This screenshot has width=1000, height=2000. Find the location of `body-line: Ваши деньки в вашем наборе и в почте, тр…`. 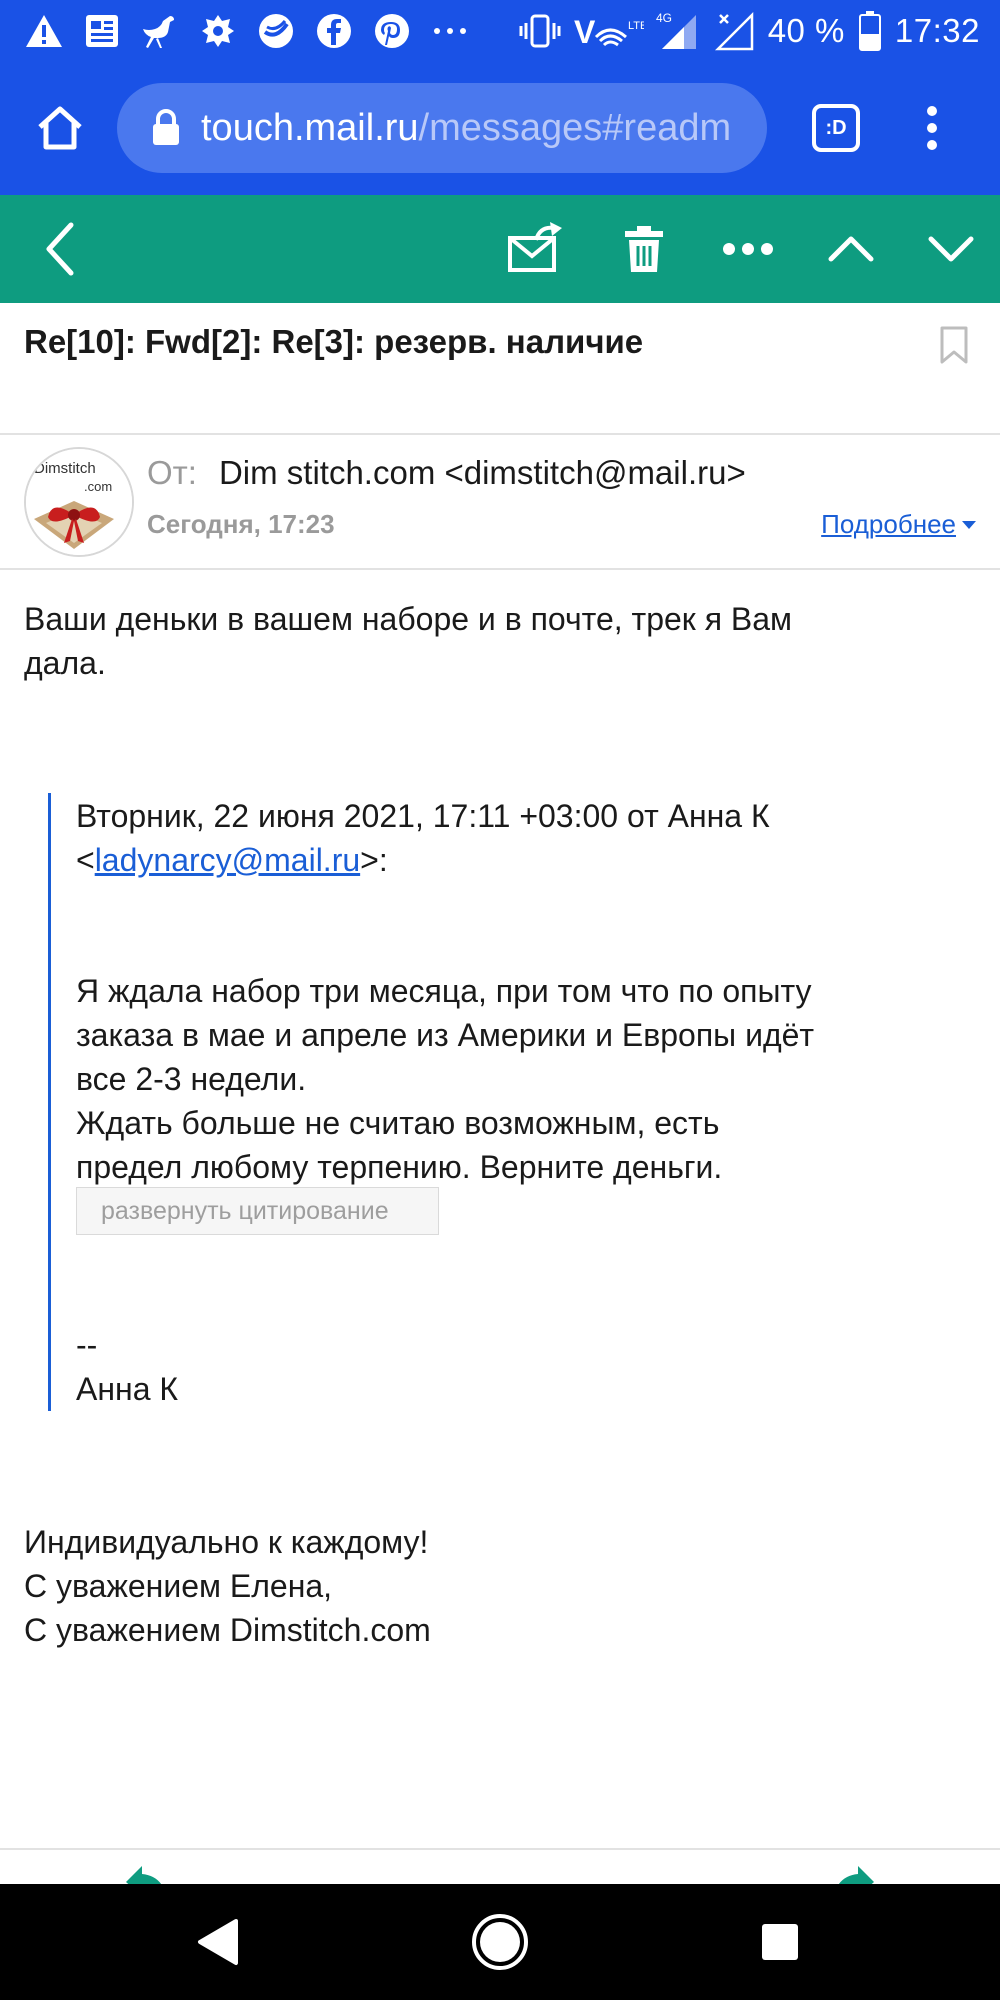

body-line: Ваши деньки в вашем наборе и в почте, тр… is located at coordinates (408, 619).